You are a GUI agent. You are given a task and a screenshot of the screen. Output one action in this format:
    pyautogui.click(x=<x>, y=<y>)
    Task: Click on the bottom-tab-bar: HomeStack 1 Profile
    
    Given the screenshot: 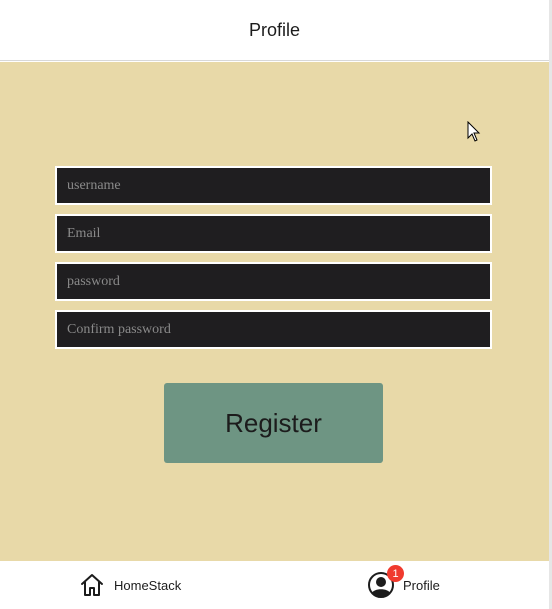 What is the action you would take?
    pyautogui.click(x=274, y=585)
    